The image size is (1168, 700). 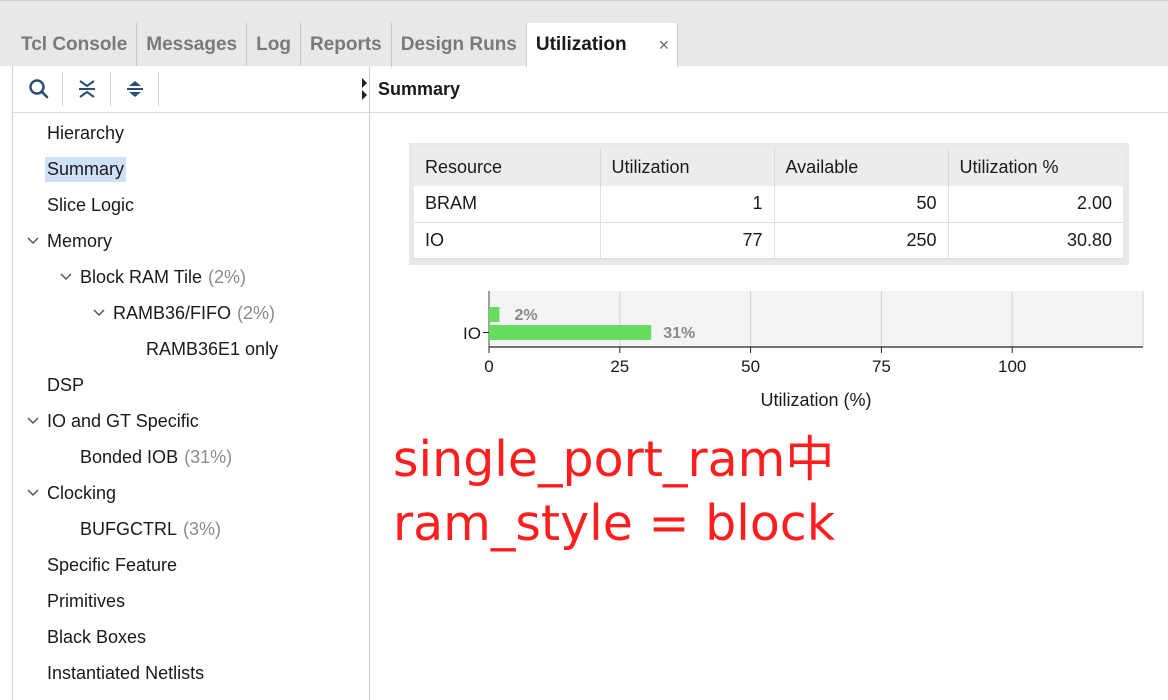 What do you see at coordinates (750, 366) in the screenshot?
I see `x-tick-label: 50` at bounding box center [750, 366].